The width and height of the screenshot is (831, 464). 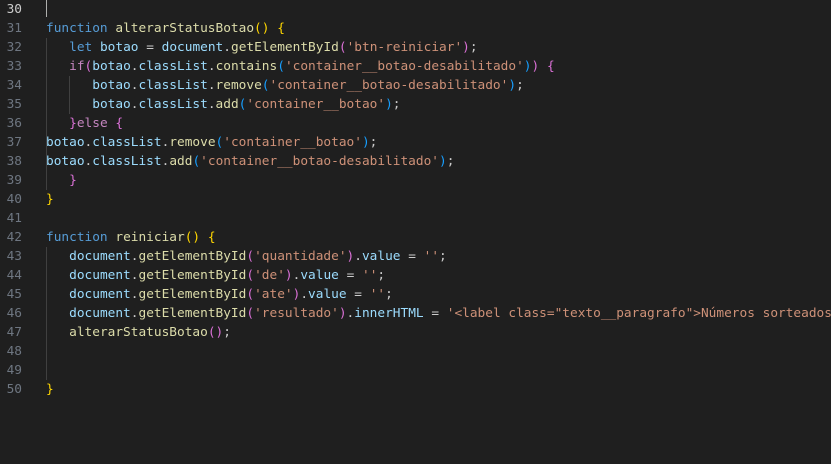 I want to click on line-number: 47, so click(x=14, y=332).